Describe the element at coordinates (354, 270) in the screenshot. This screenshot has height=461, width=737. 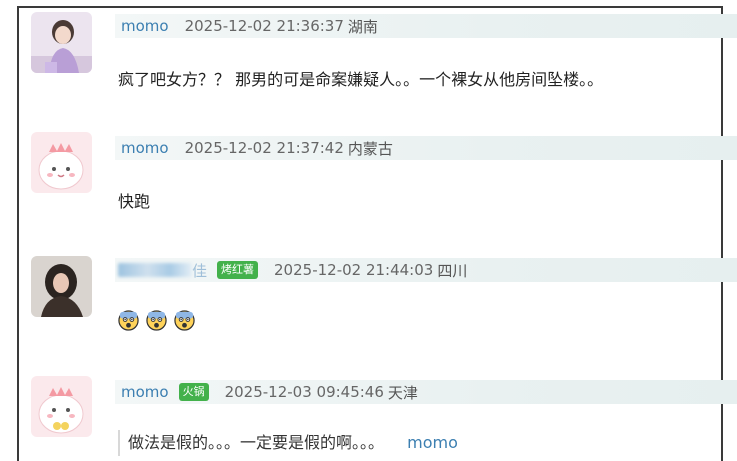
I see `timestamp: 2025-12-02 21:44:03` at that location.